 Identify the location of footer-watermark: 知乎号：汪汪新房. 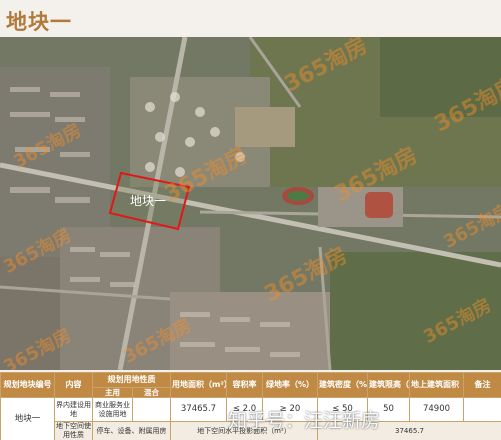
(304, 421).